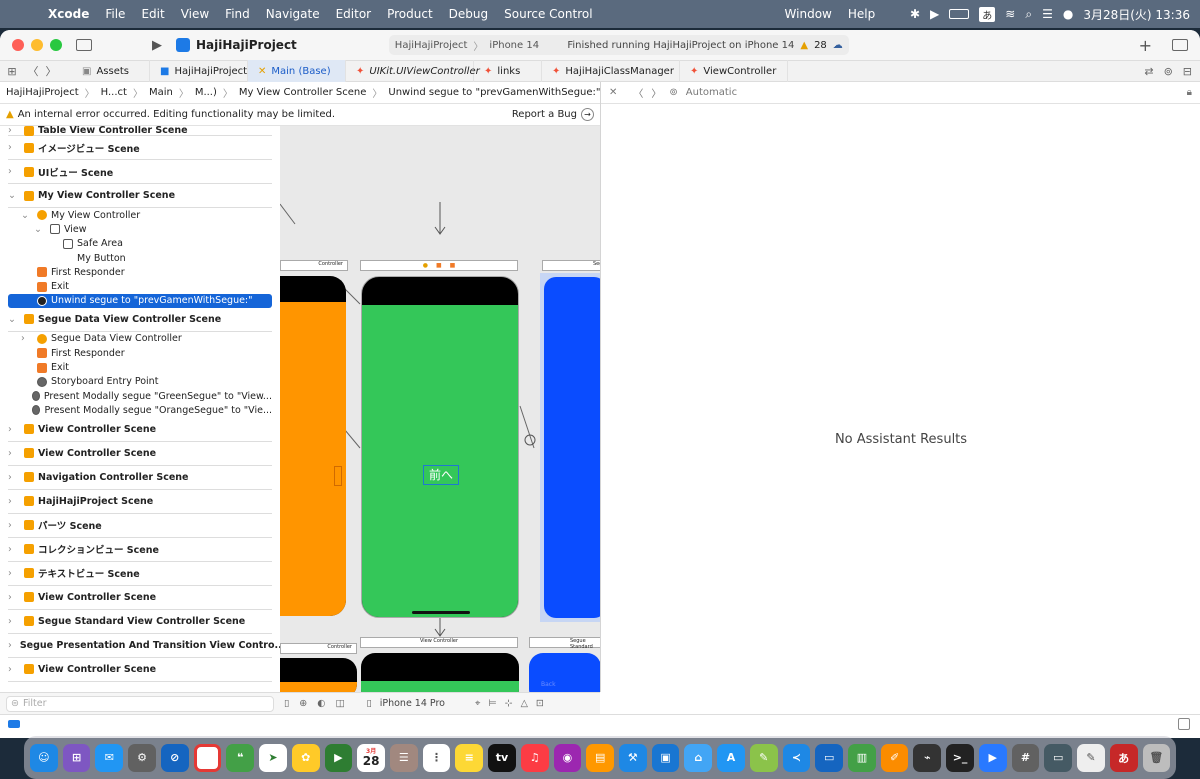 Image resolution: width=1200 pixels, height=779 pixels. I want to click on close-editor-icon: ✕, so click(613, 92).